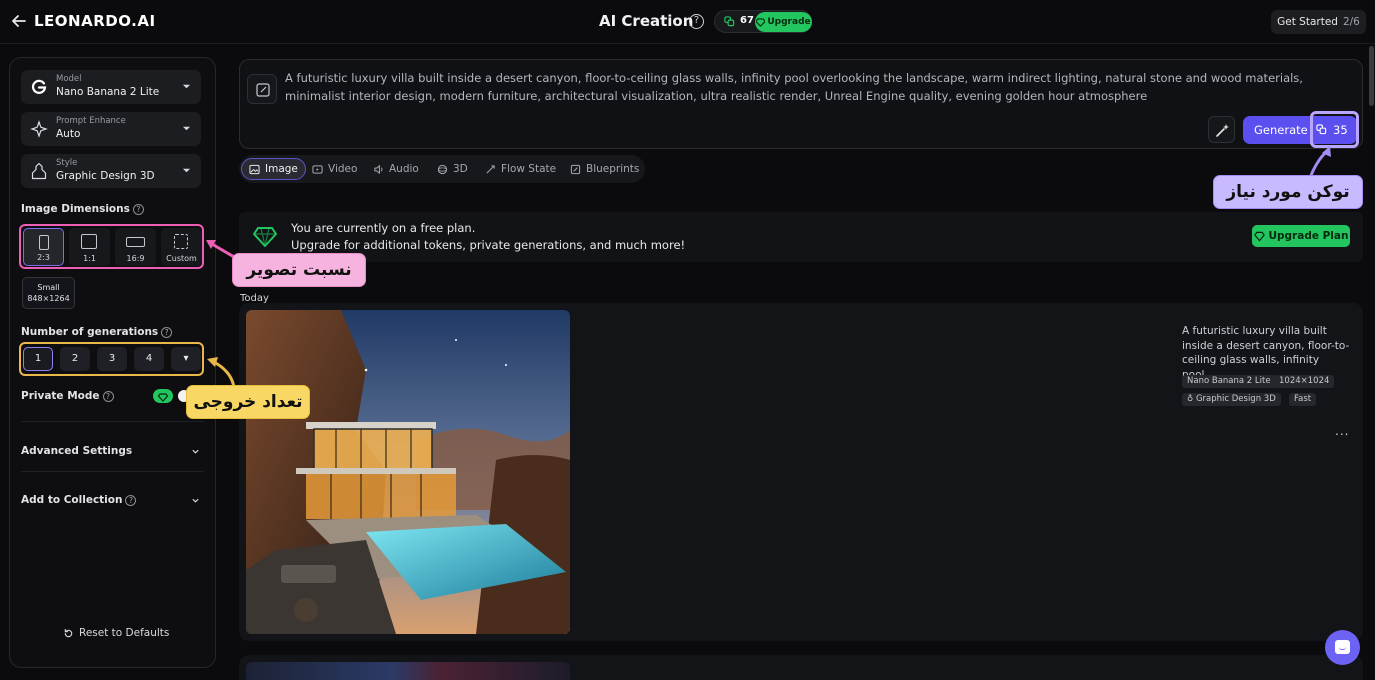 This screenshot has height=680, width=1375. I want to click on tab-audio: Audio, so click(396, 169).